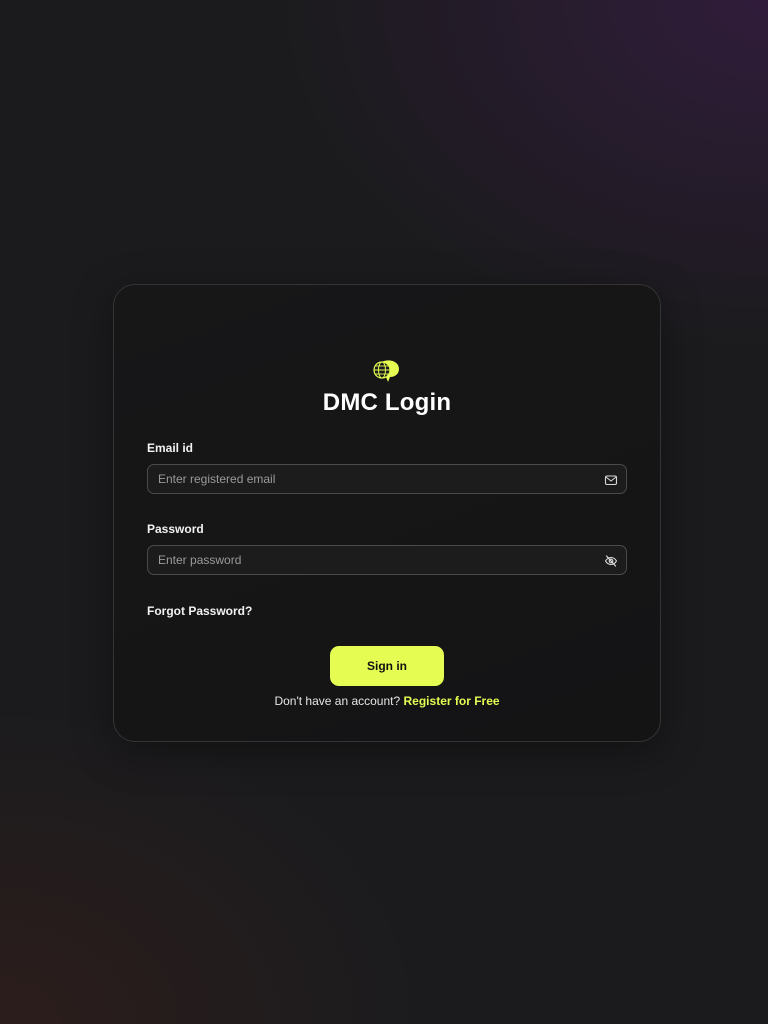  I want to click on email-label: Email id, so click(170, 448).